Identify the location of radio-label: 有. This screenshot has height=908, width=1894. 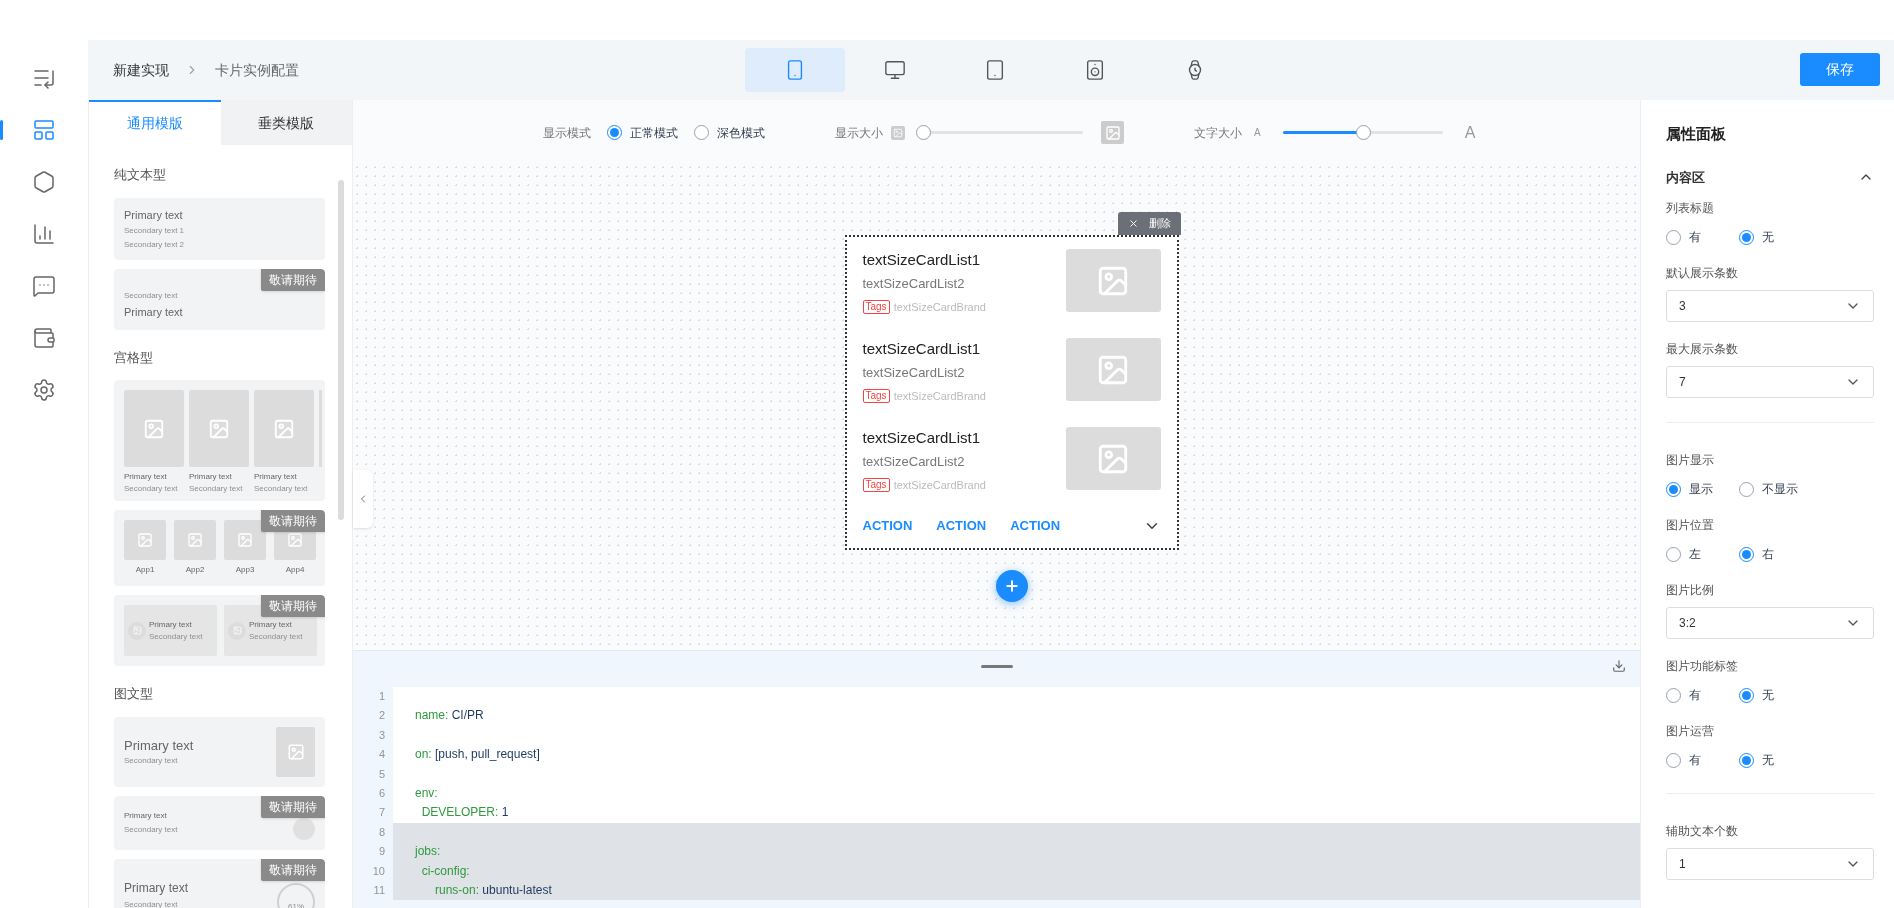
(1695, 760).